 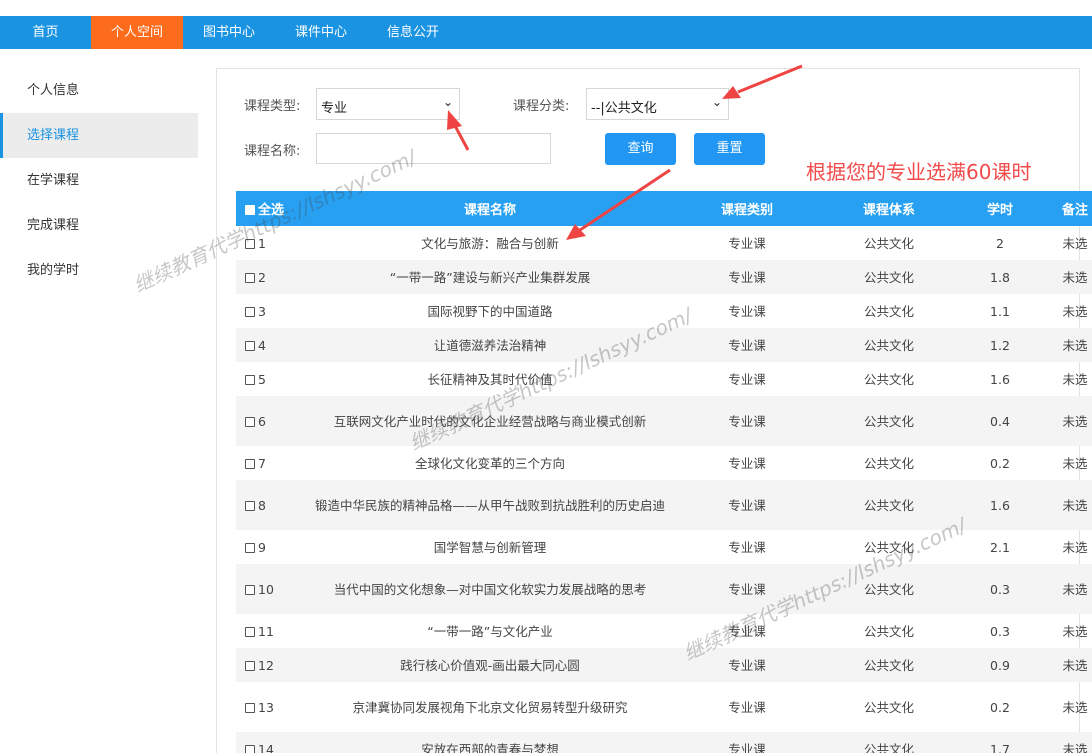 What do you see at coordinates (1000, 547) in the screenshot?
I see `course-hours-cell: 2.1` at bounding box center [1000, 547].